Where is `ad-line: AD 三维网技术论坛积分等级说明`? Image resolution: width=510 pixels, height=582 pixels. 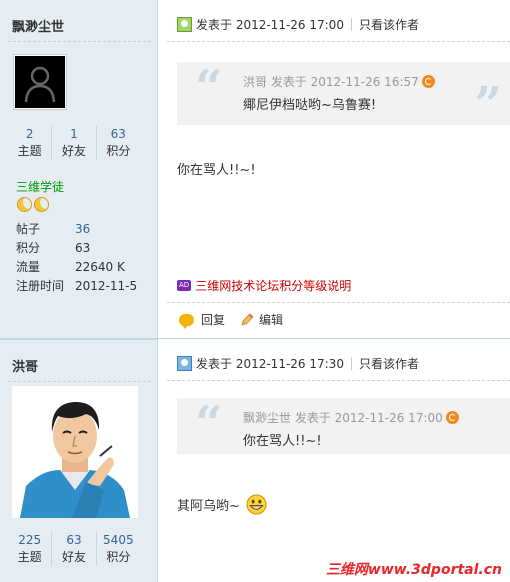 ad-line: AD 三维网技术论坛积分等级说明 is located at coordinates (264, 285).